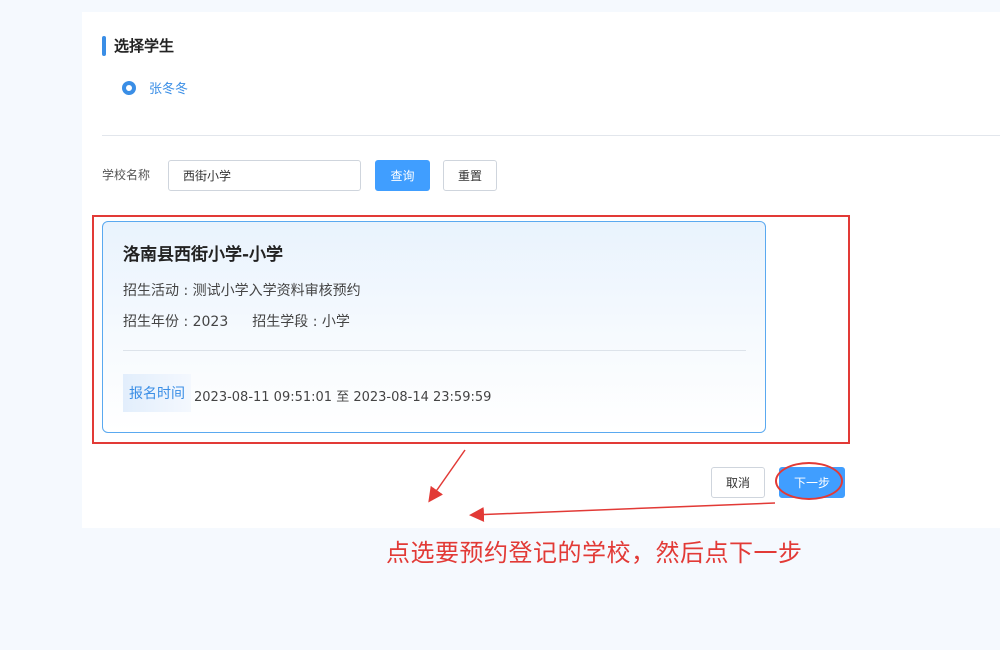 This screenshot has width=1000, height=650. I want to click on school-name: 洛南县西街小学-小学, so click(203, 255).